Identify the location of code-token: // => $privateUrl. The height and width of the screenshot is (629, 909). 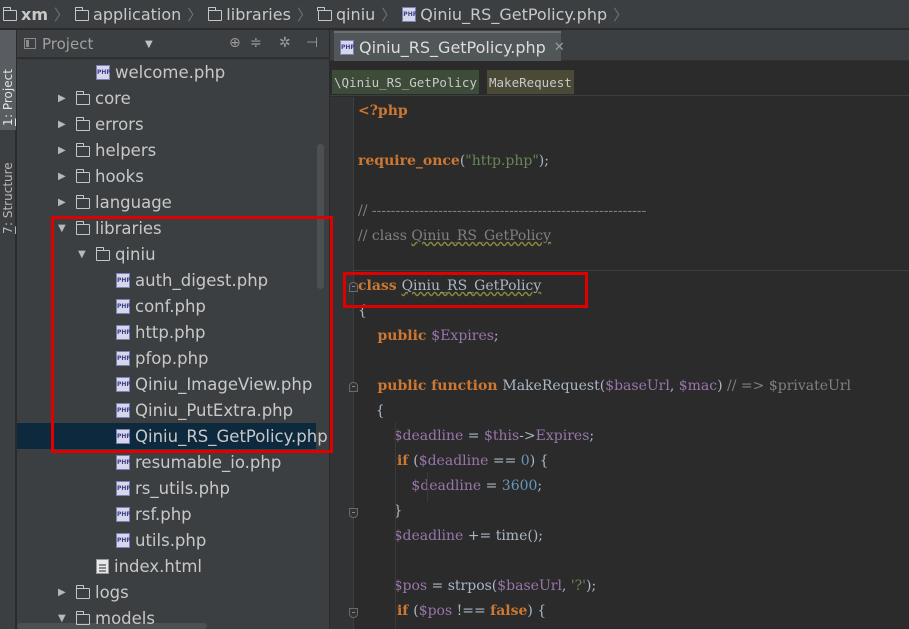
(789, 386).